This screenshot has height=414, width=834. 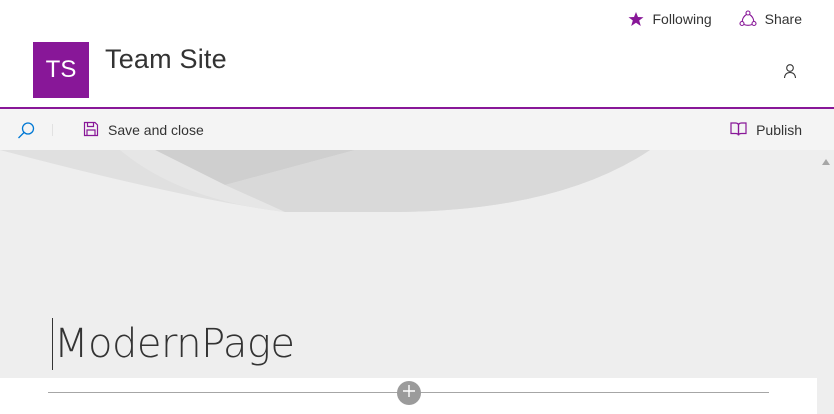 I want to click on publish-button: Publish, so click(x=766, y=130).